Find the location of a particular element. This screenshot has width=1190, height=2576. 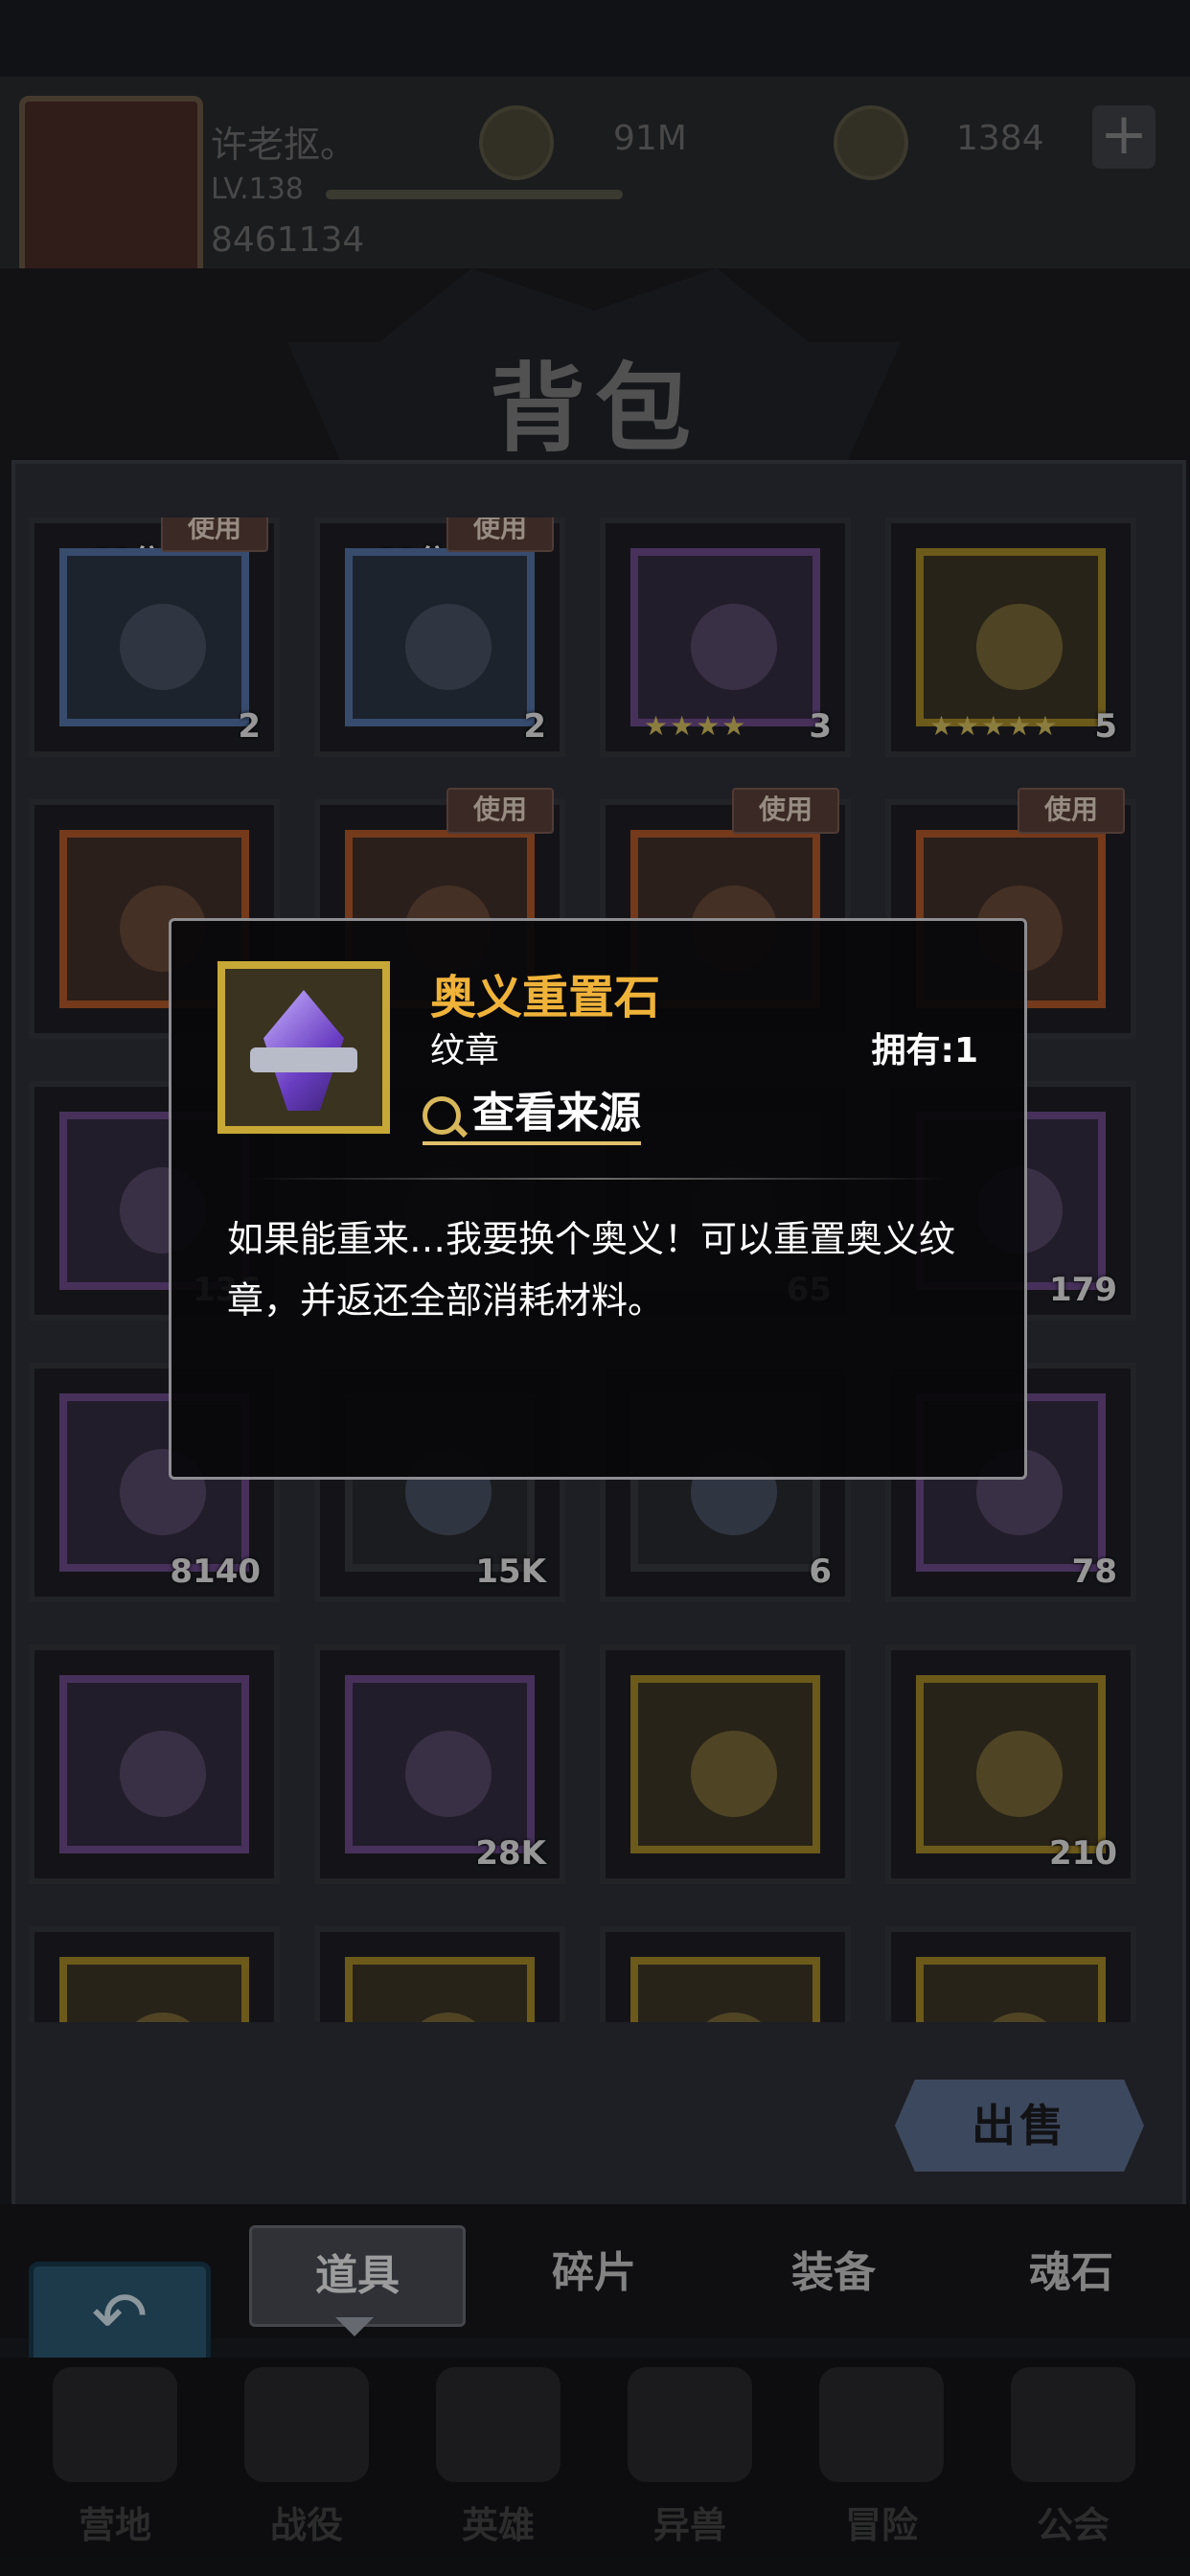

item-frame is located at coordinates (303, 1047).